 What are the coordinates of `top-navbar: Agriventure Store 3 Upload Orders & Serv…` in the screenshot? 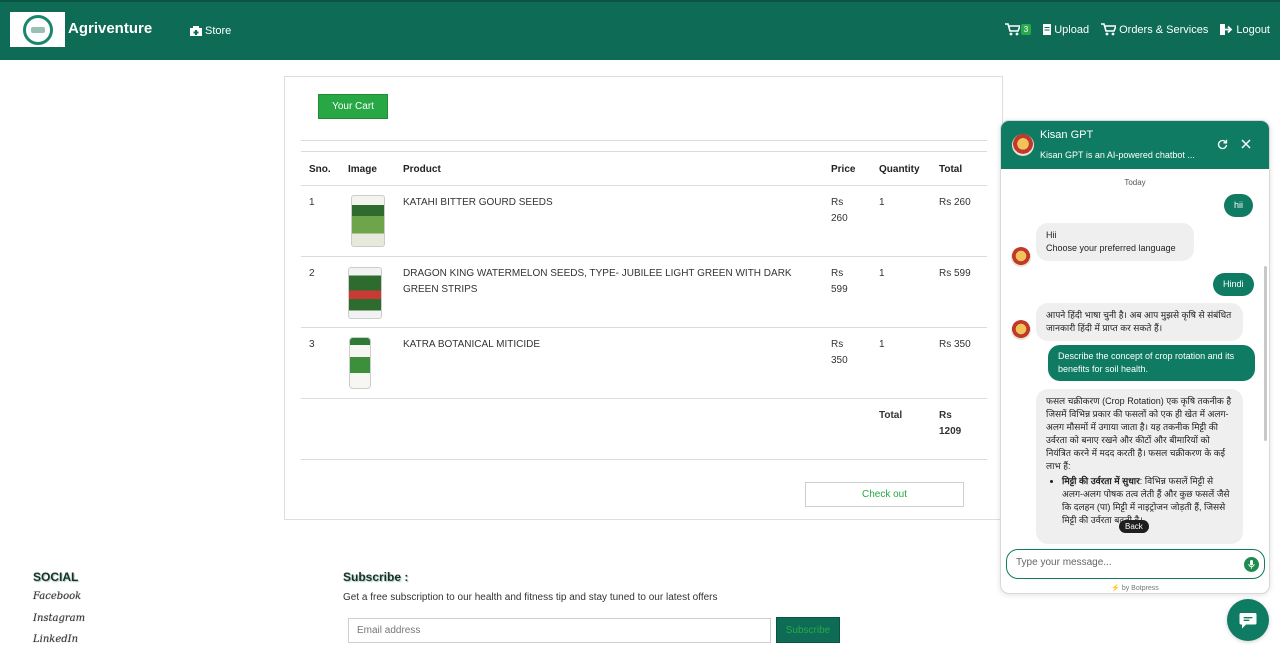 It's located at (640, 30).